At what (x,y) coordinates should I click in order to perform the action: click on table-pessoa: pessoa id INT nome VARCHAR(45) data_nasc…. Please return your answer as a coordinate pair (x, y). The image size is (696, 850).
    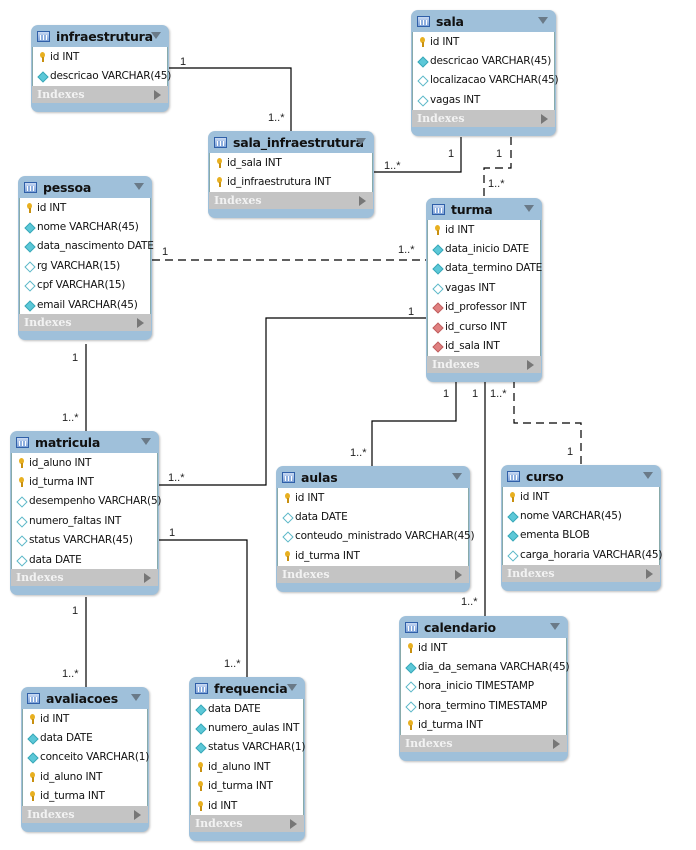
    Looking at the image, I should click on (86, 258).